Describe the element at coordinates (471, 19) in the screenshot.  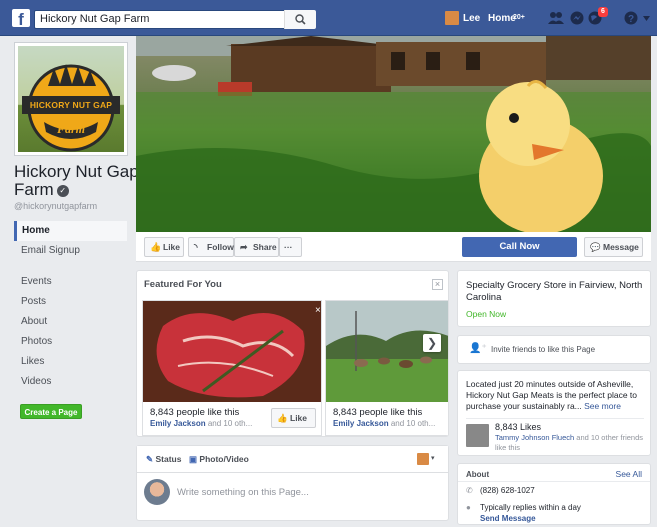
I see `profile-link: Lee` at that location.